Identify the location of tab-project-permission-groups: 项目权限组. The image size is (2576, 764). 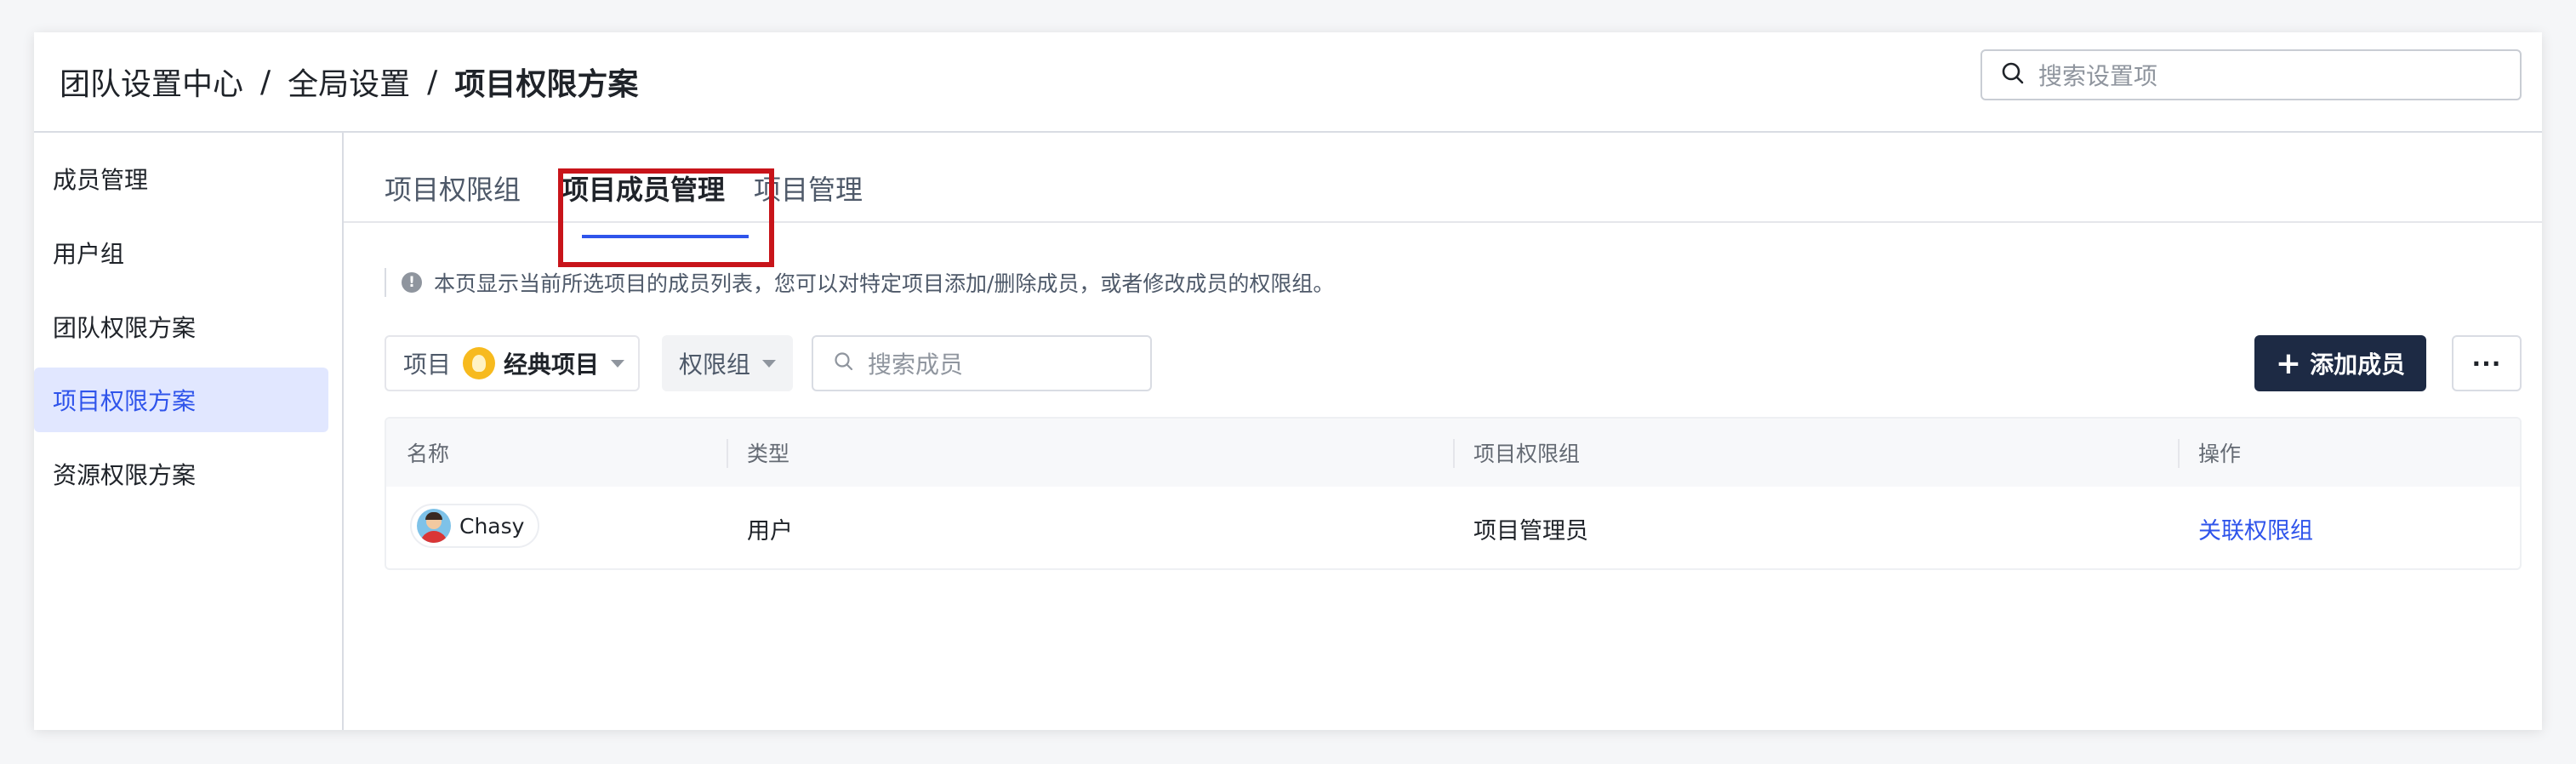
(453, 188).